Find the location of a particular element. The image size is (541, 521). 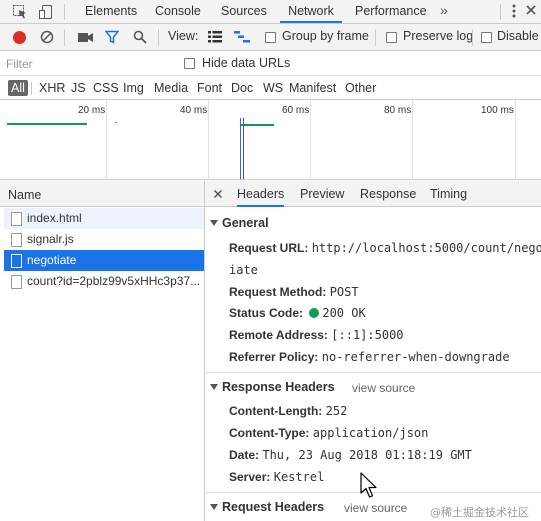

disable-cache-checkbox is located at coordinates (486, 37).